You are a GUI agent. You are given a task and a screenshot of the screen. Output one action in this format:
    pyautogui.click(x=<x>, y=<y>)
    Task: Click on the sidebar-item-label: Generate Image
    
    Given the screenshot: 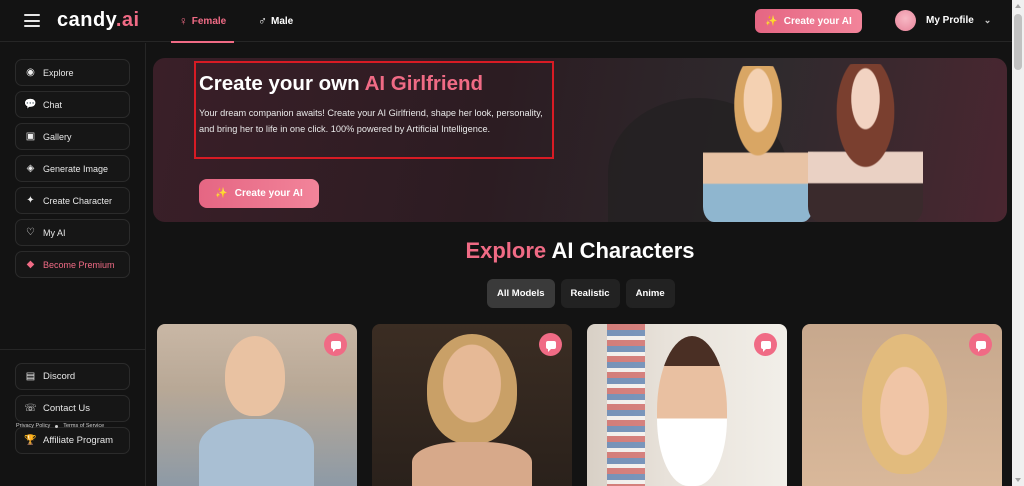 What is the action you would take?
    pyautogui.click(x=76, y=168)
    